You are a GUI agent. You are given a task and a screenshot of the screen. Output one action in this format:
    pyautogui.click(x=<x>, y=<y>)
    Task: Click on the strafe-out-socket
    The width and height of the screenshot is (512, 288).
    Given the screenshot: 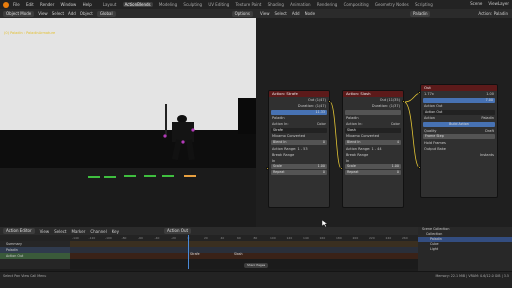 What is the action you would take?
    pyautogui.click(x=329, y=101)
    